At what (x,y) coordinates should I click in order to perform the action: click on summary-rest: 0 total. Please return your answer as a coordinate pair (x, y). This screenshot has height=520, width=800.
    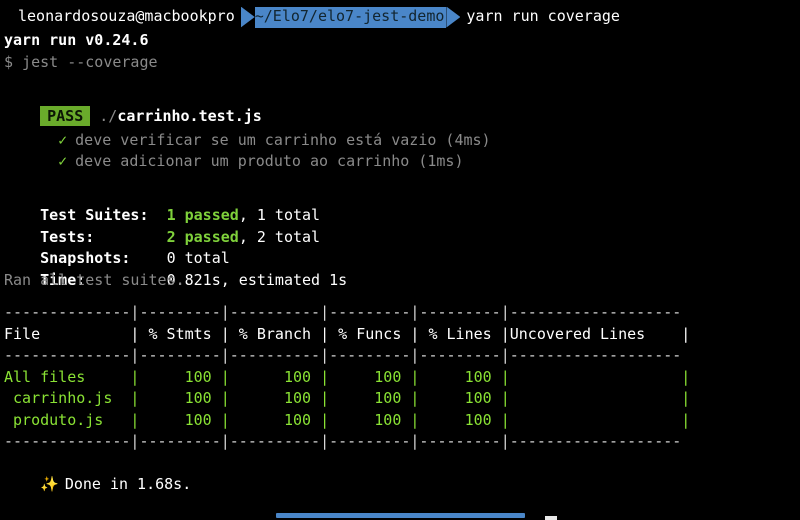
    Looking at the image, I should click on (198, 258).